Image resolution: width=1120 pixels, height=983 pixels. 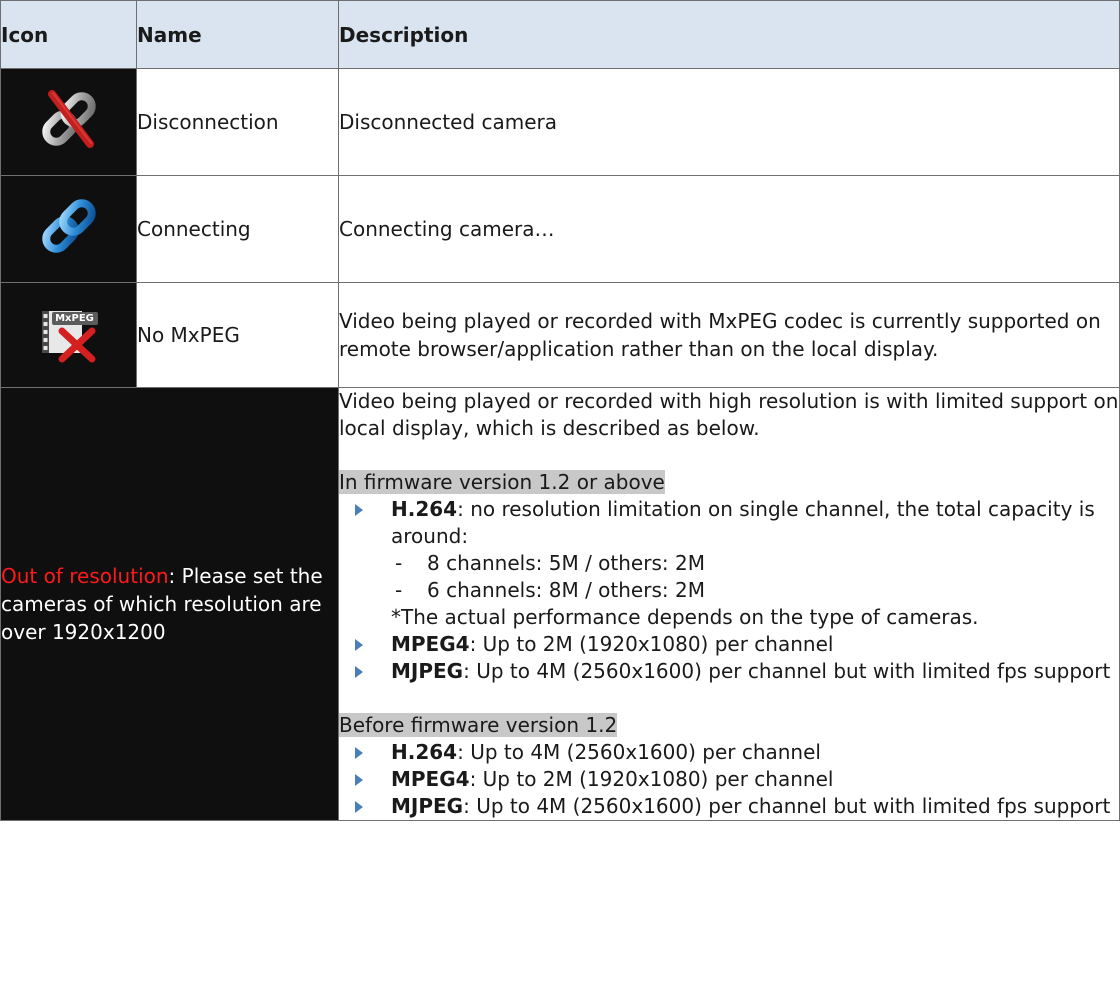 What do you see at coordinates (69, 119) in the screenshot?
I see `disconnection-icon` at bounding box center [69, 119].